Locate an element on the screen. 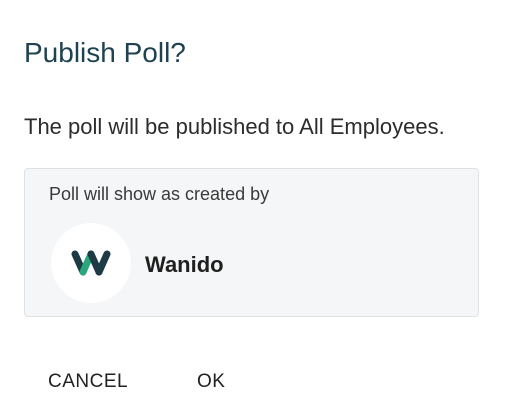 This screenshot has height=416, width=505. creator-avatar is located at coordinates (91, 263).